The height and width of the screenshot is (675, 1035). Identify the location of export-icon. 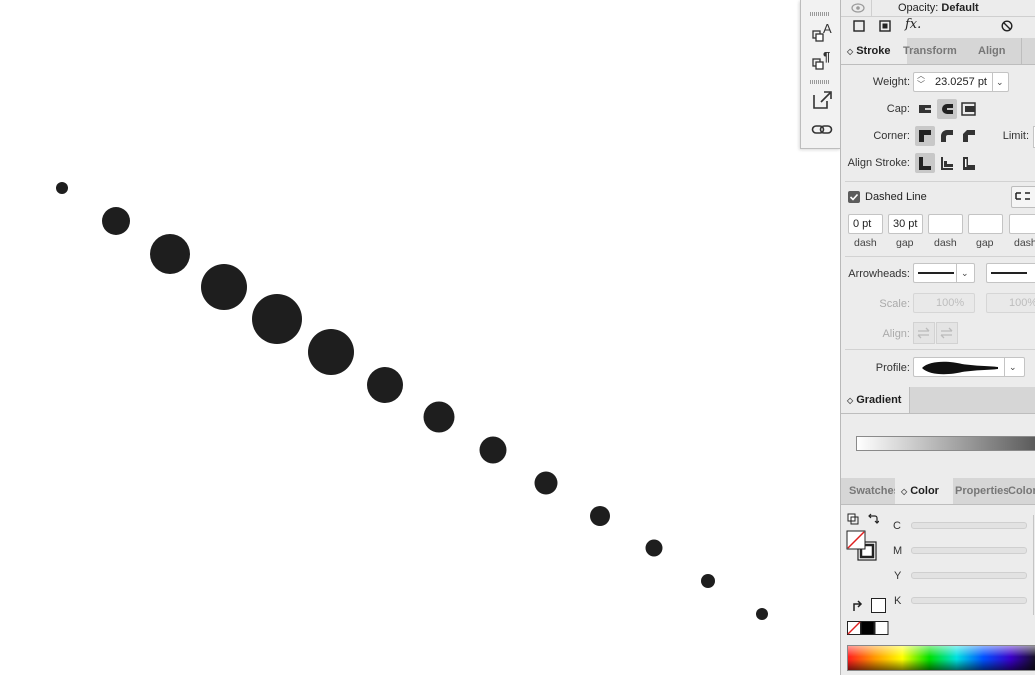
(822, 100).